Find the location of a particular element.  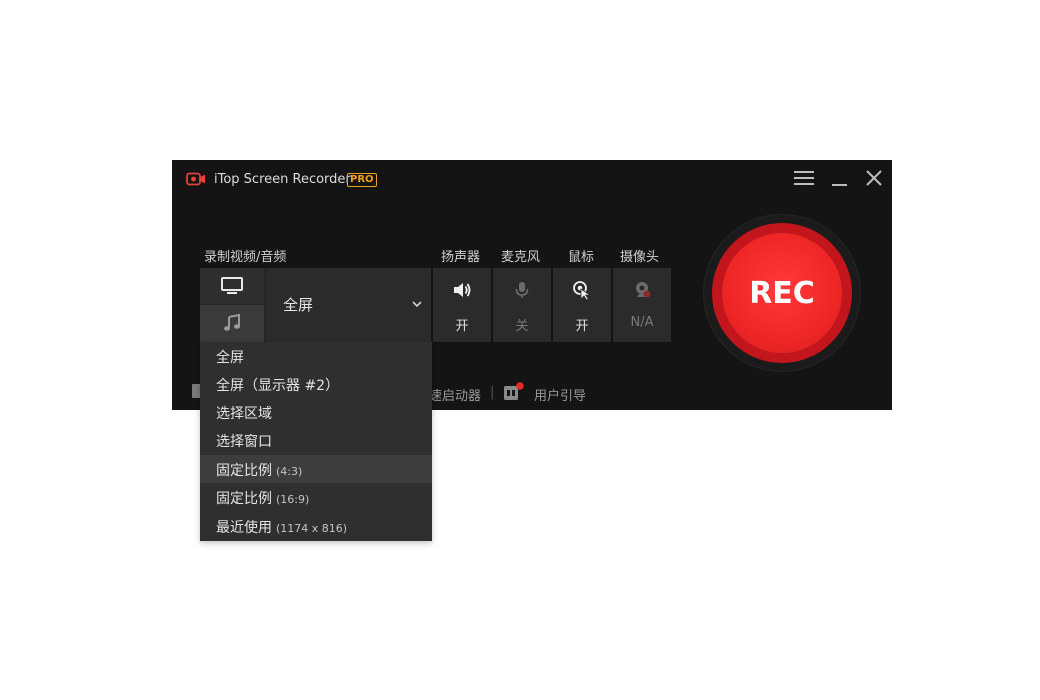

dropdown-item-select-window: 选择窗口 is located at coordinates (316, 440).